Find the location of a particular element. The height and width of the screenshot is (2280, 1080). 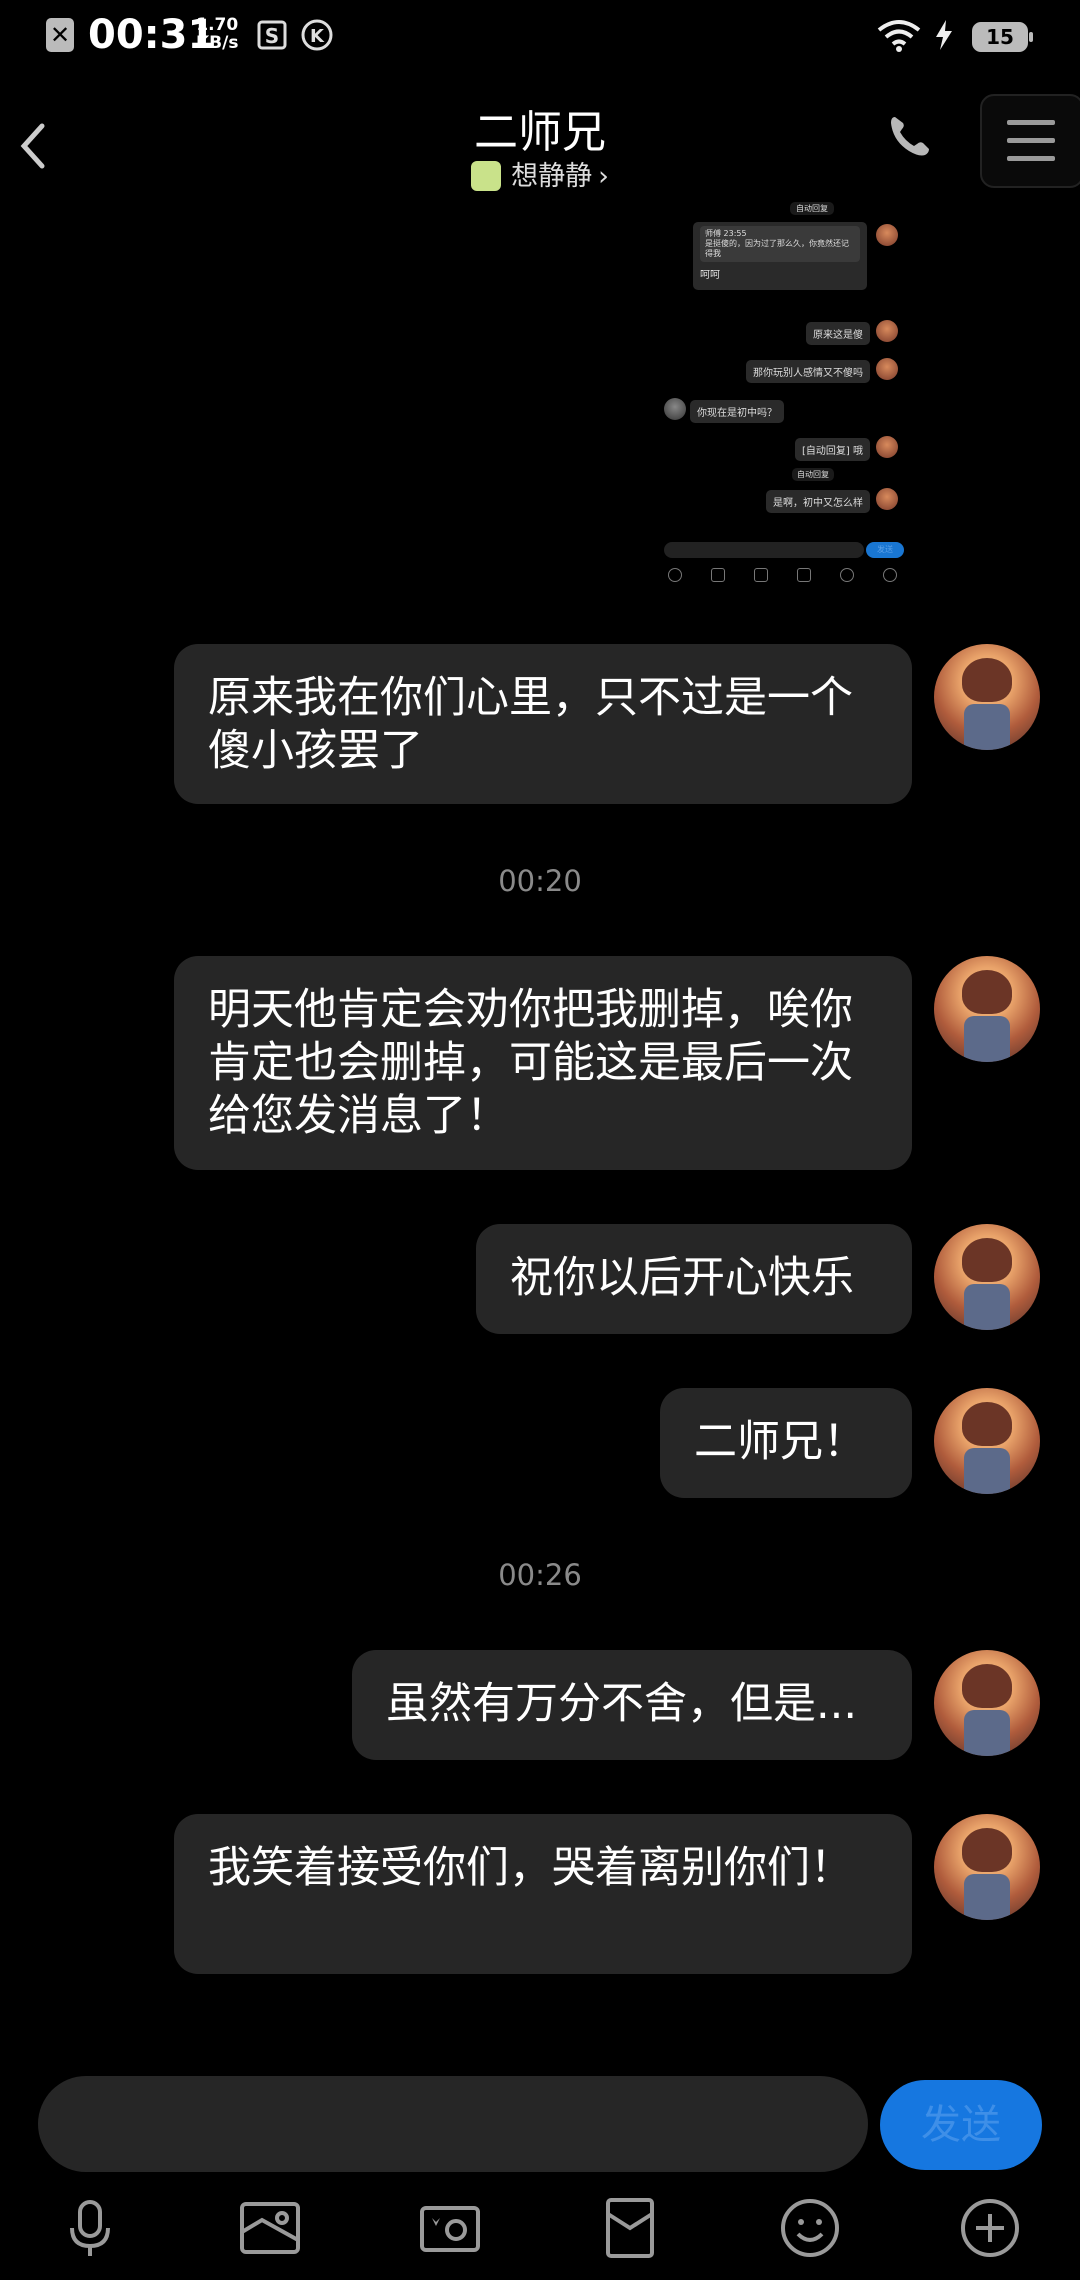

embedded-camera-icon is located at coordinates (761, 575).